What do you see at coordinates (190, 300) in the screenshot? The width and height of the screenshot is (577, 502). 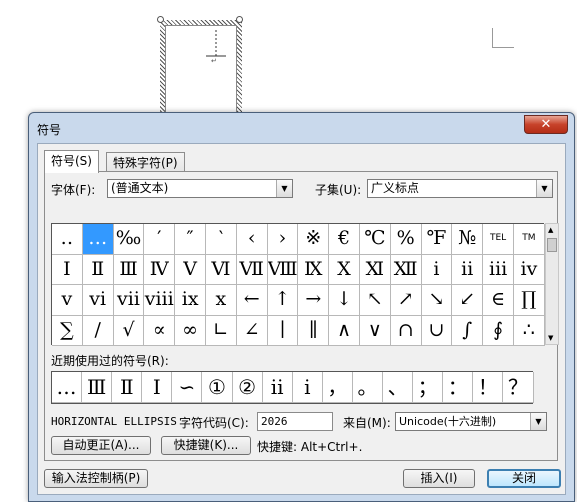 I see `symbol-cell: ⅸ` at bounding box center [190, 300].